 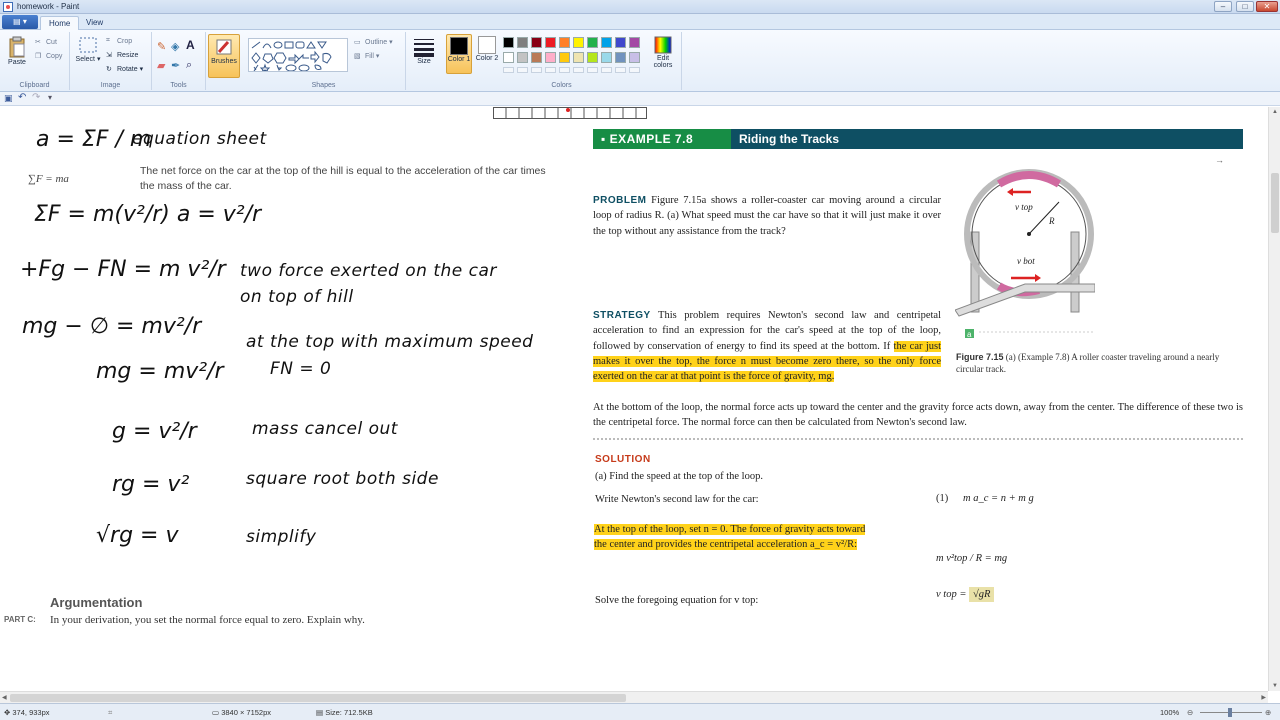 What do you see at coordinates (1245, 6) in the screenshot?
I see `maximize-button: □` at bounding box center [1245, 6].